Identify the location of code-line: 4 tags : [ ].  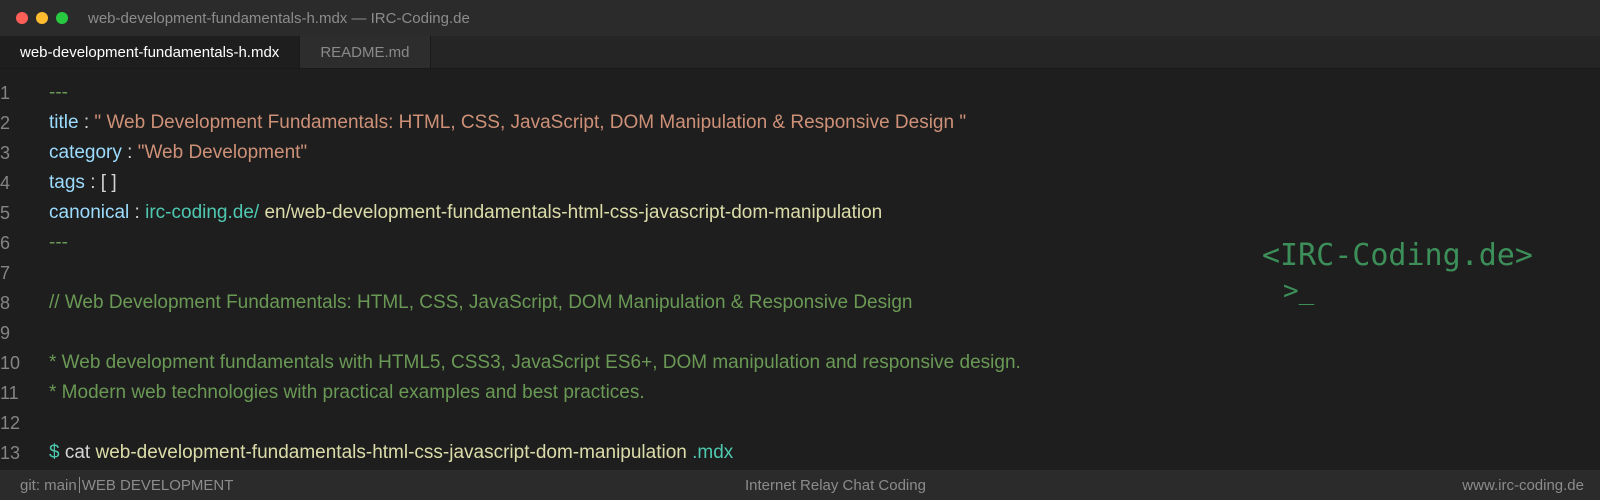
(800, 183).